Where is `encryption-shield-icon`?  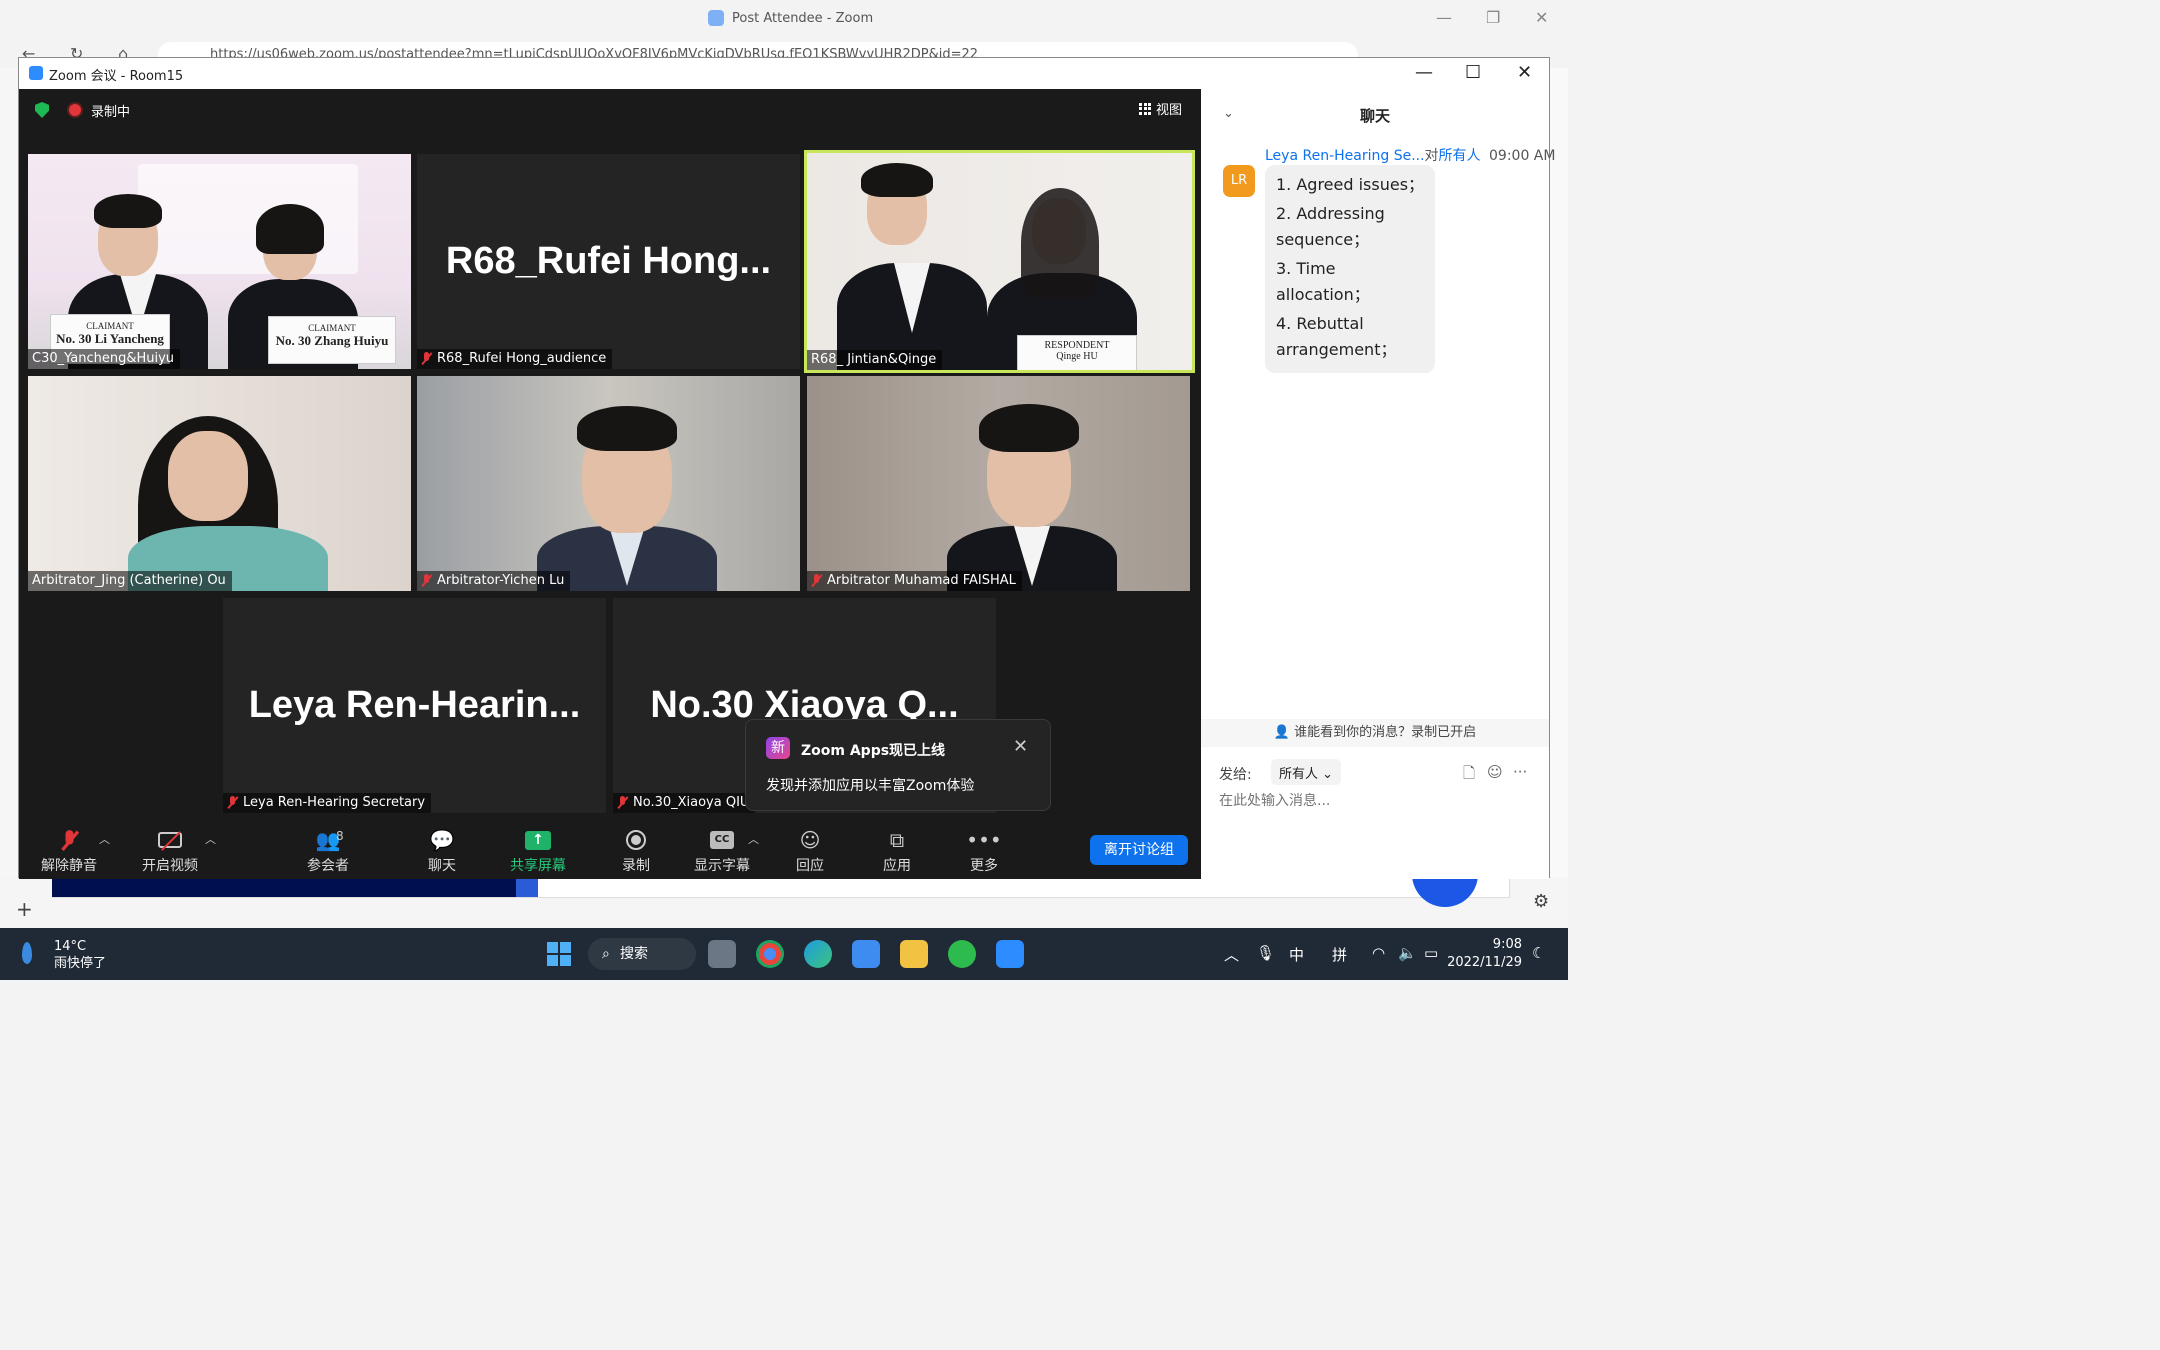
encryption-shield-icon is located at coordinates (42, 110).